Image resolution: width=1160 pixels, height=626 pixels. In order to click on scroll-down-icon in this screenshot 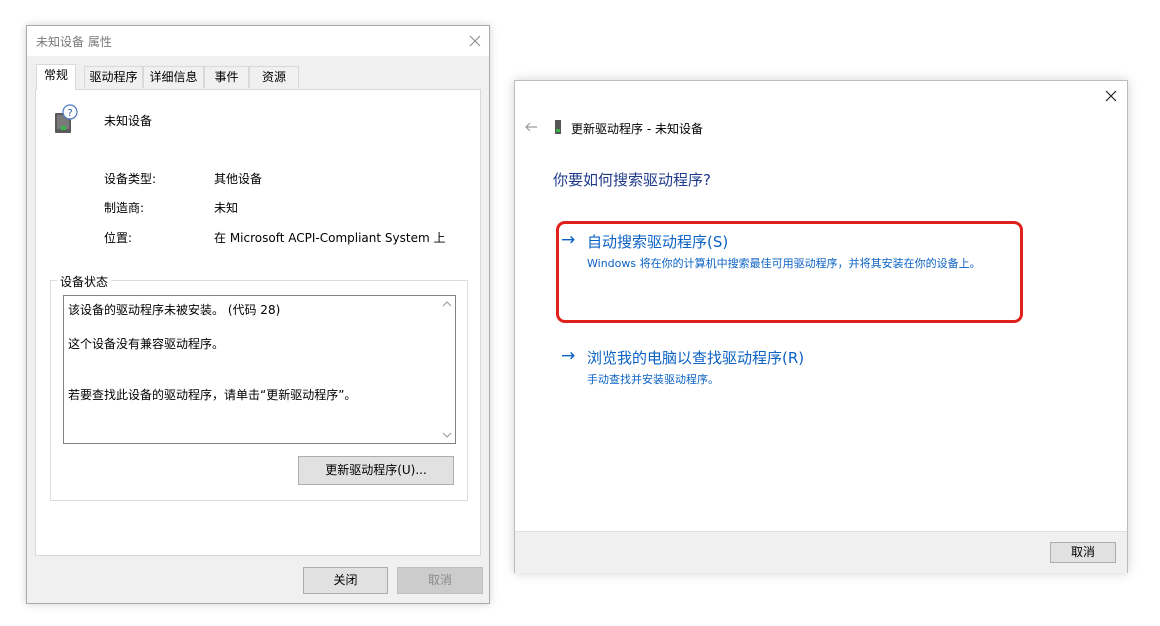, I will do `click(447, 435)`.